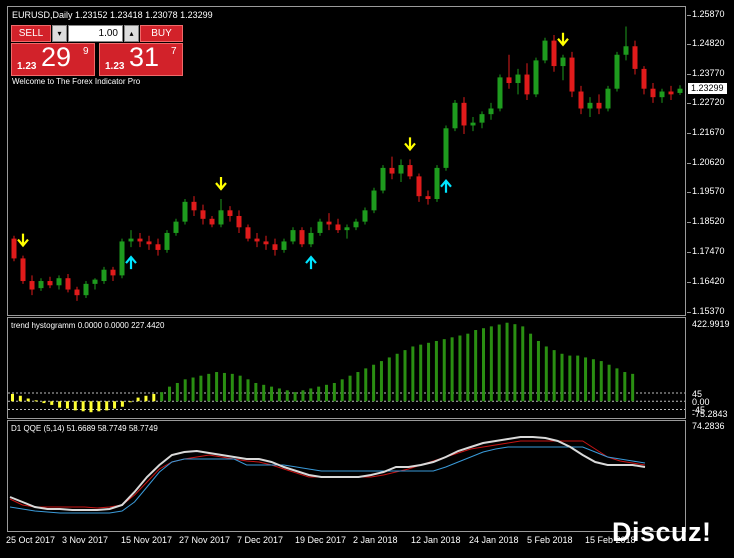 The height and width of the screenshot is (558, 734). Describe the element at coordinates (708, 14) in the screenshot. I see `price-label: 1.25870` at that location.